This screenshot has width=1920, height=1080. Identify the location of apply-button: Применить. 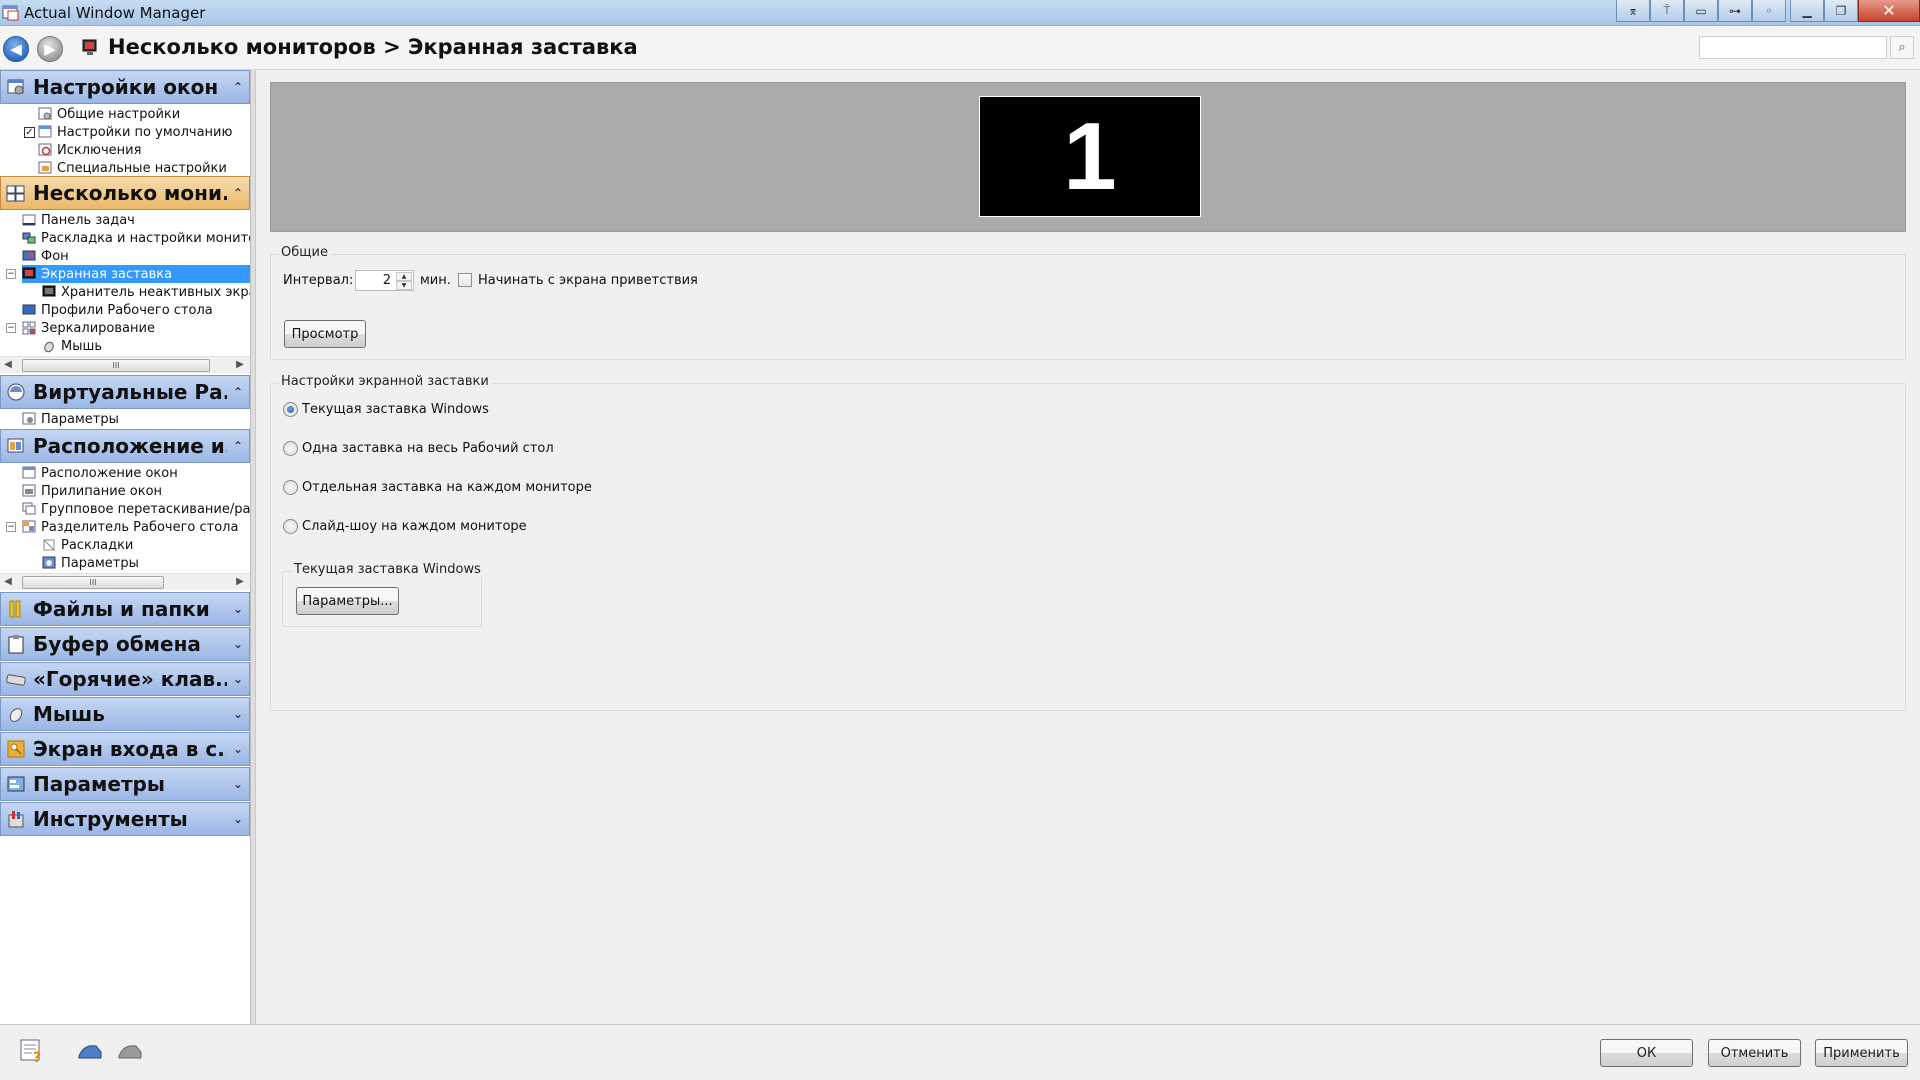
(1861, 1053).